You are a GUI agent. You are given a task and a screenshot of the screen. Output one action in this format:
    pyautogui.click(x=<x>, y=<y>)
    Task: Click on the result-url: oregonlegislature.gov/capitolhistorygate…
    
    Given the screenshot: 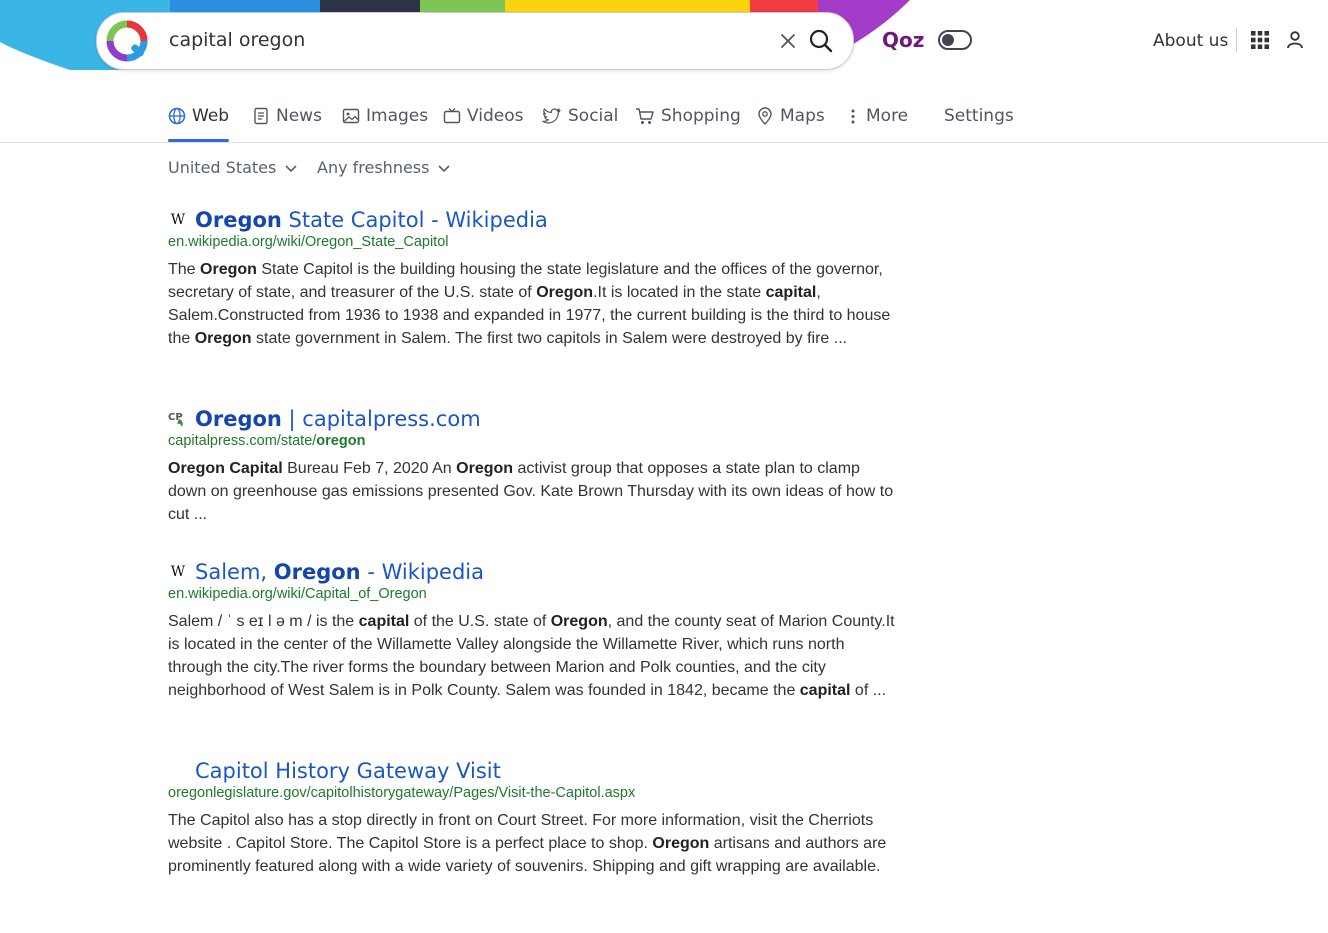 What is the action you would take?
    pyautogui.click(x=533, y=793)
    